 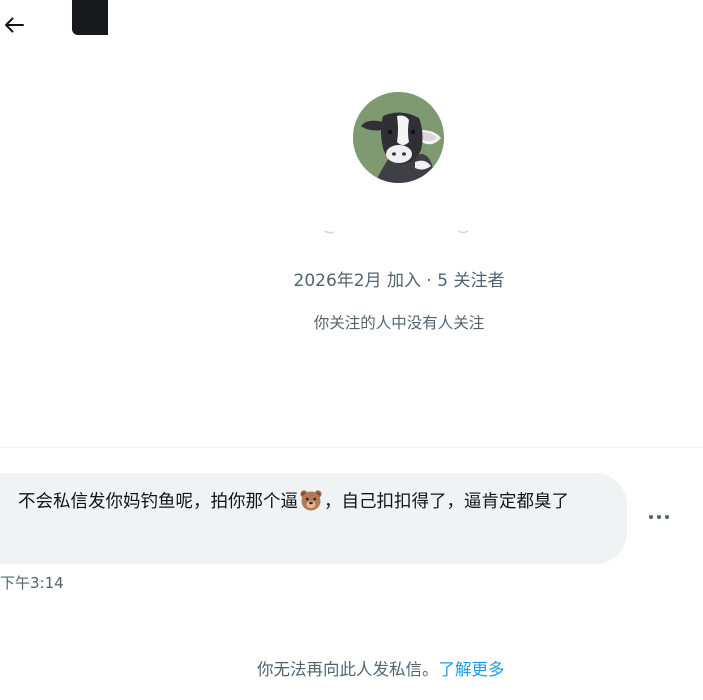 What do you see at coordinates (476, 281) in the screenshot?
I see `followers-label: 关注者` at bounding box center [476, 281].